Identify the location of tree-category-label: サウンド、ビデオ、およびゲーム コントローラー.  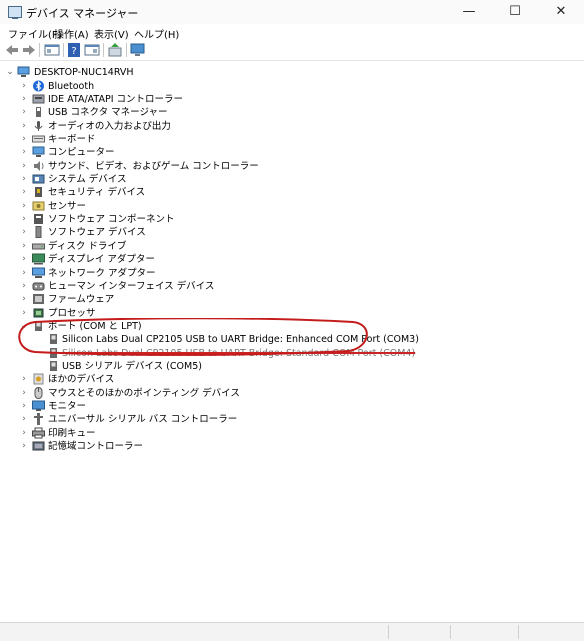
(153, 166).